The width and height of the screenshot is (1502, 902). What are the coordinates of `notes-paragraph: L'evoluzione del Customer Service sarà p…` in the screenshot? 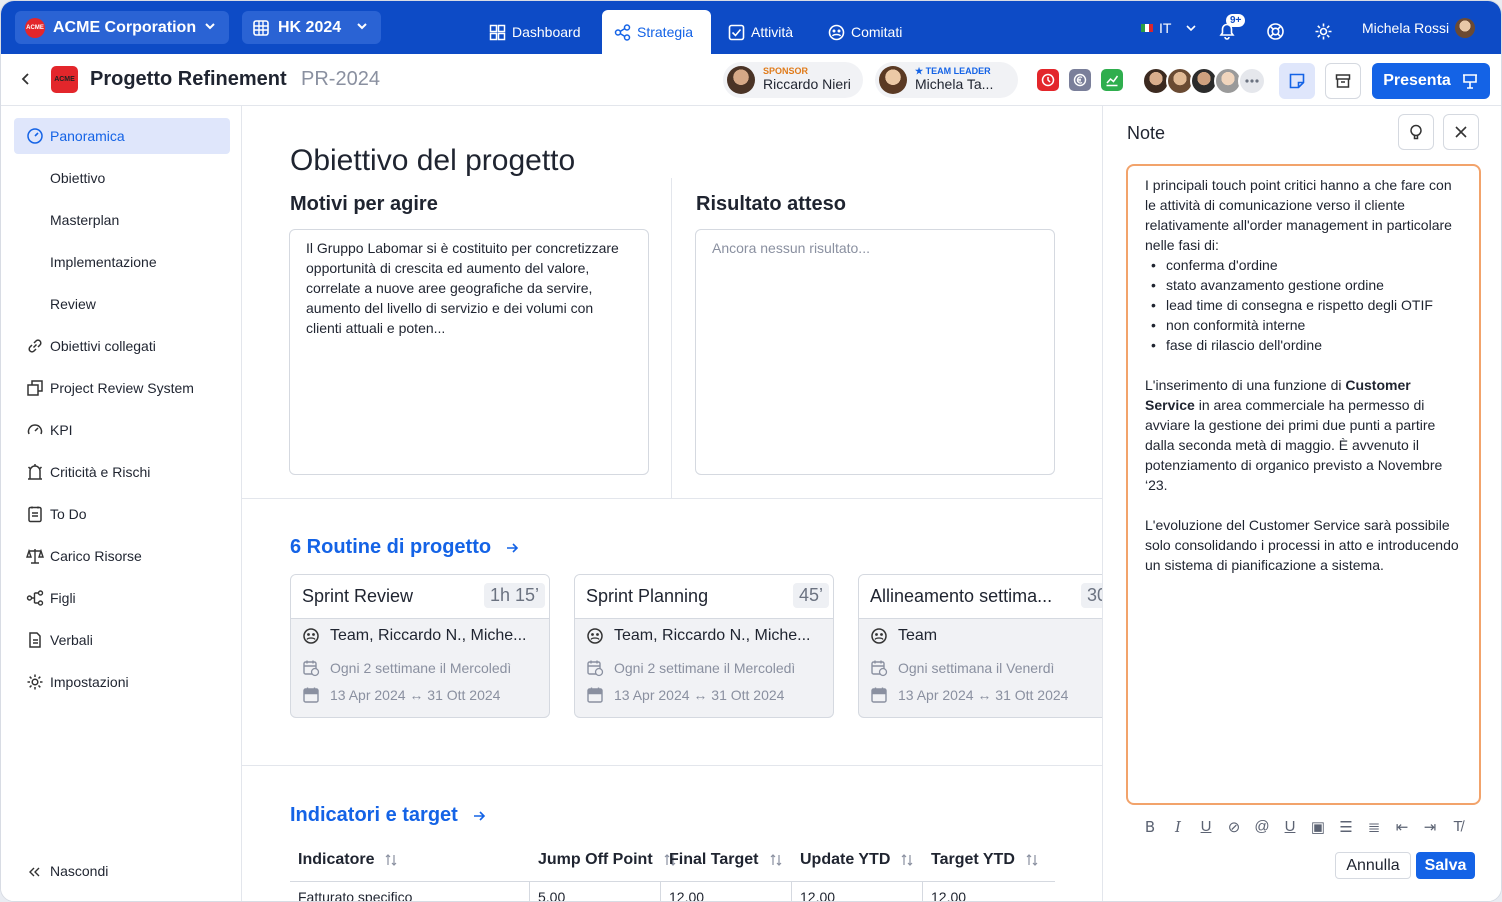 It's located at (1302, 545).